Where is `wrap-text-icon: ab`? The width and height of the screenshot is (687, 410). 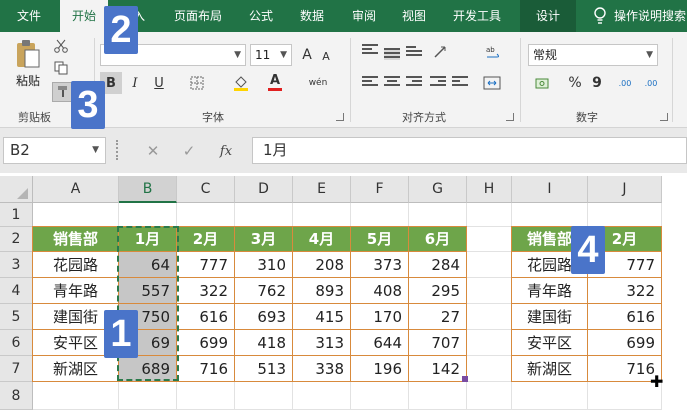 wrap-text-icon: ab is located at coordinates (493, 53).